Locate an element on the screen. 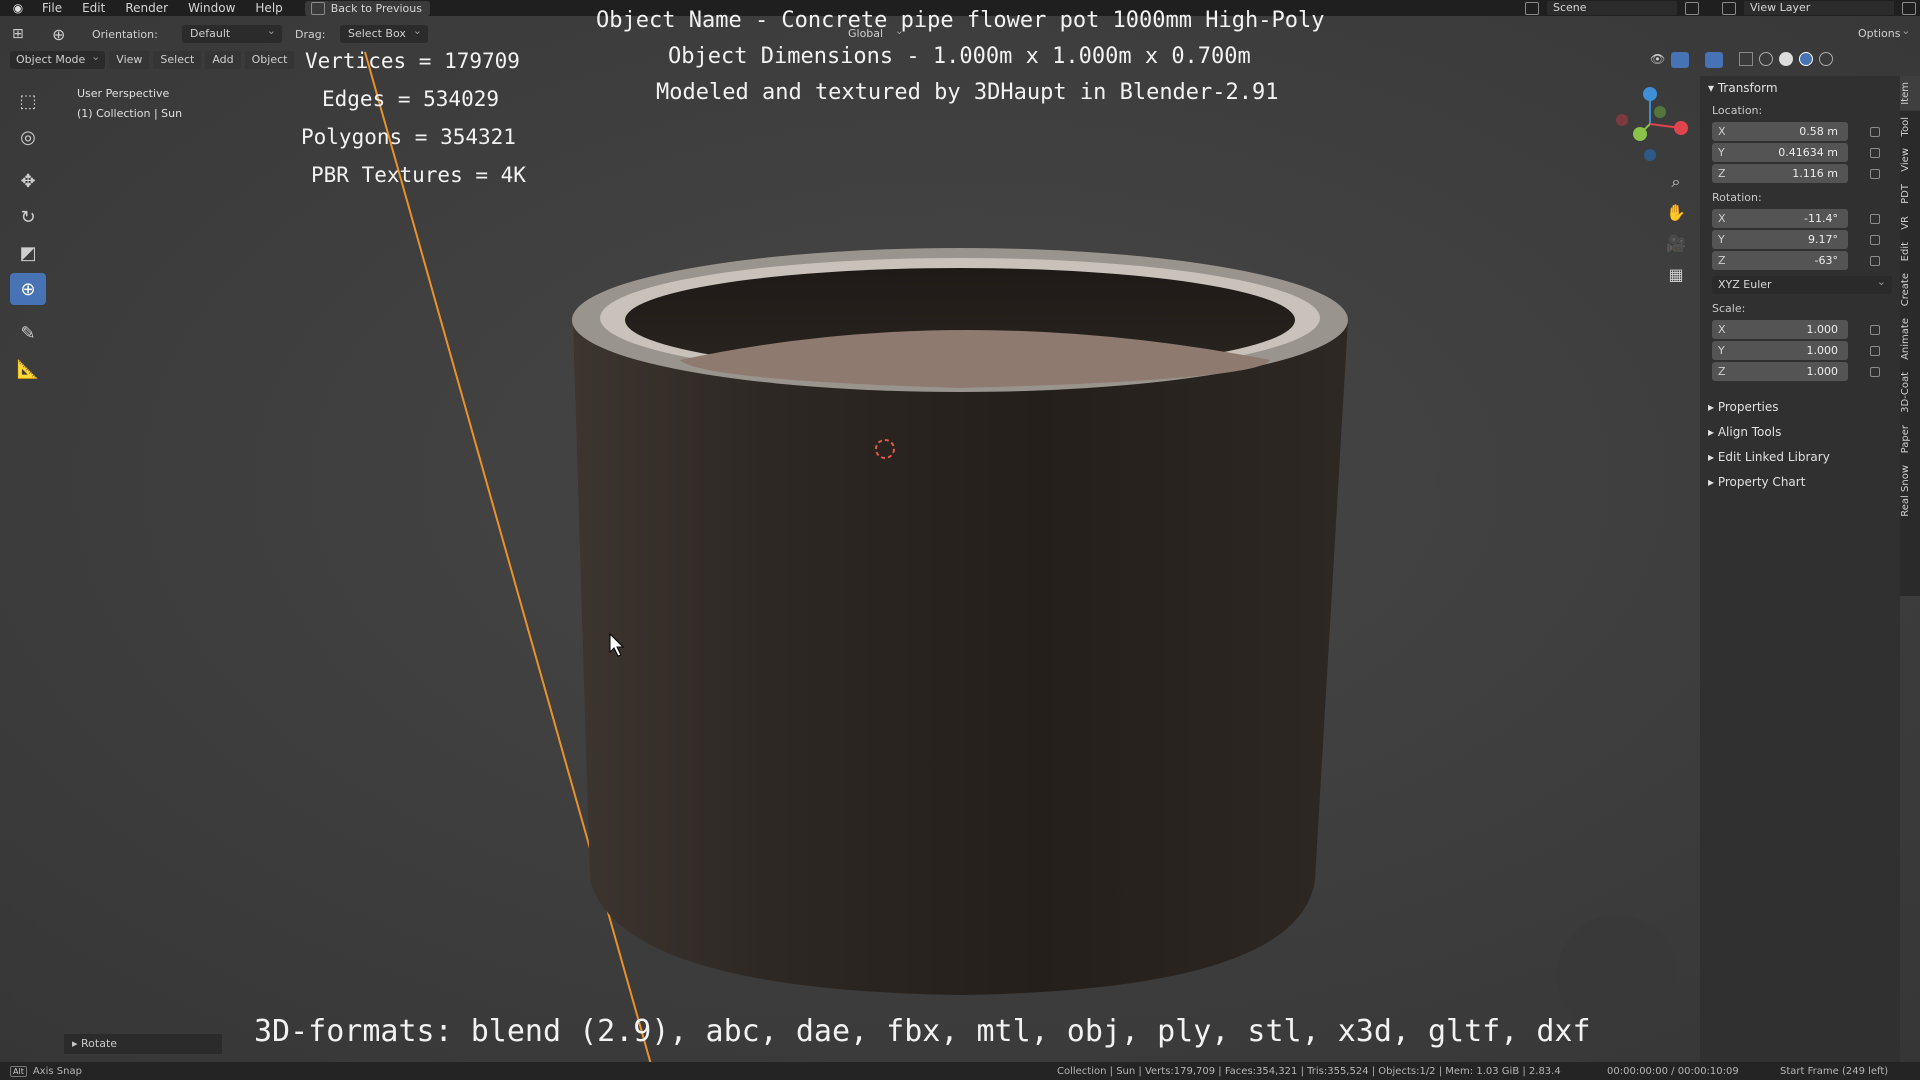  tab-real-snow: Real Snow is located at coordinates (1910, 491).